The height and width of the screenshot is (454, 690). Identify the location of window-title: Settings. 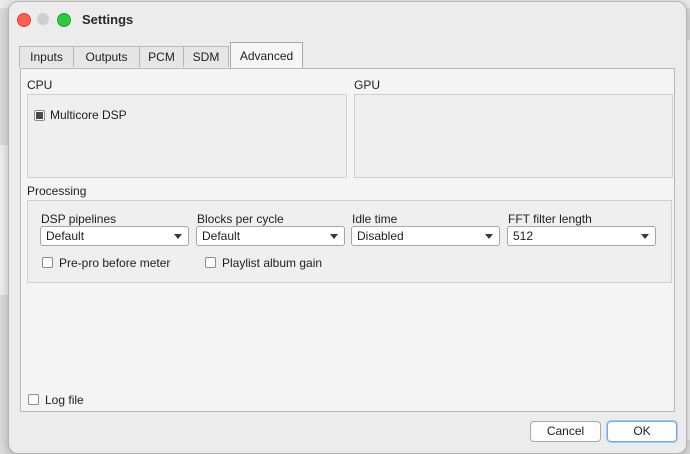
(108, 19).